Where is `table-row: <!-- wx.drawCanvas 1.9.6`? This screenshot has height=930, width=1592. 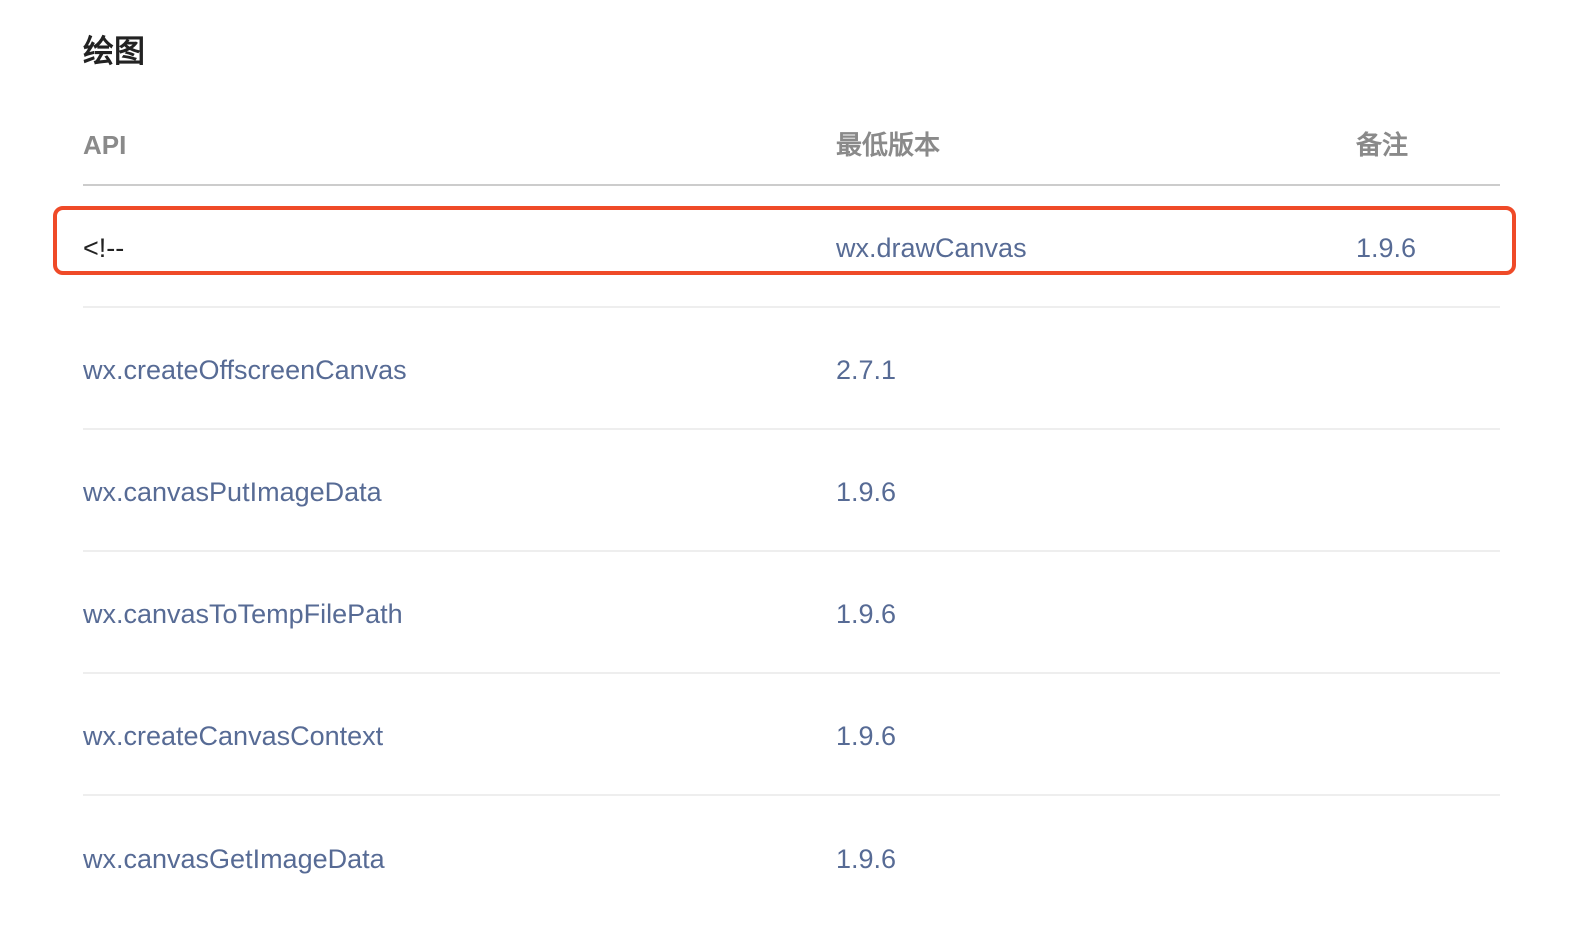
table-row: <!-- wx.drawCanvas 1.9.6 is located at coordinates (791, 247).